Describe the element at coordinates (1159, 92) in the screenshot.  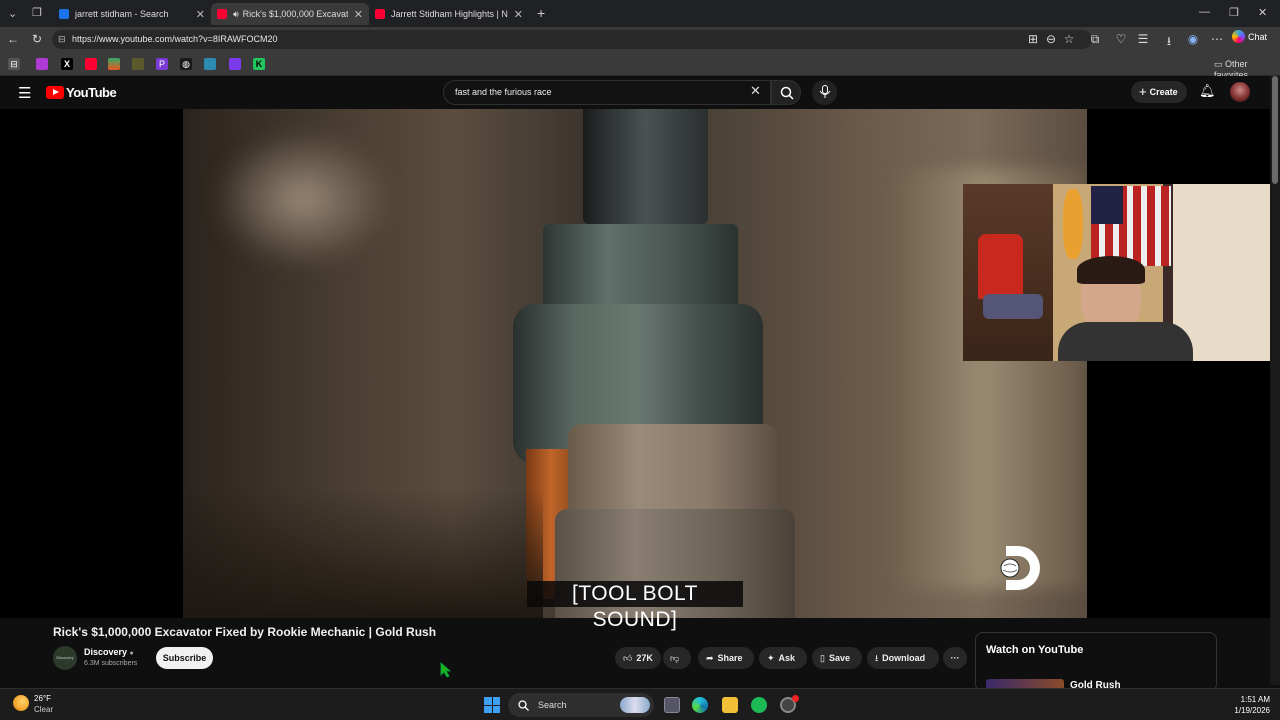
I see `create-button: + Create` at that location.